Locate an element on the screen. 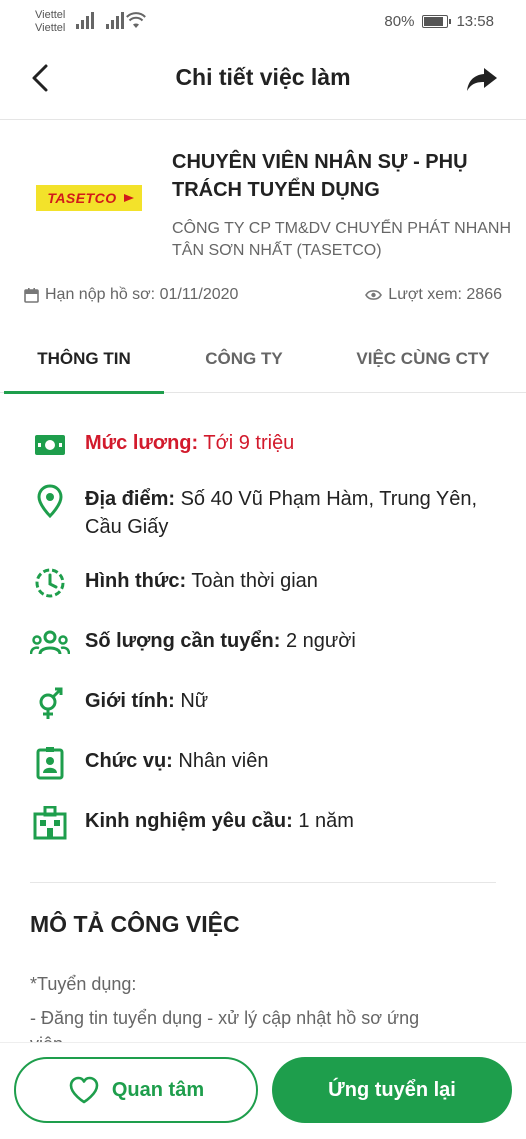  deadline-text: Hạn nộp hồ sơ: 01/11/2020 is located at coordinates (142, 294).